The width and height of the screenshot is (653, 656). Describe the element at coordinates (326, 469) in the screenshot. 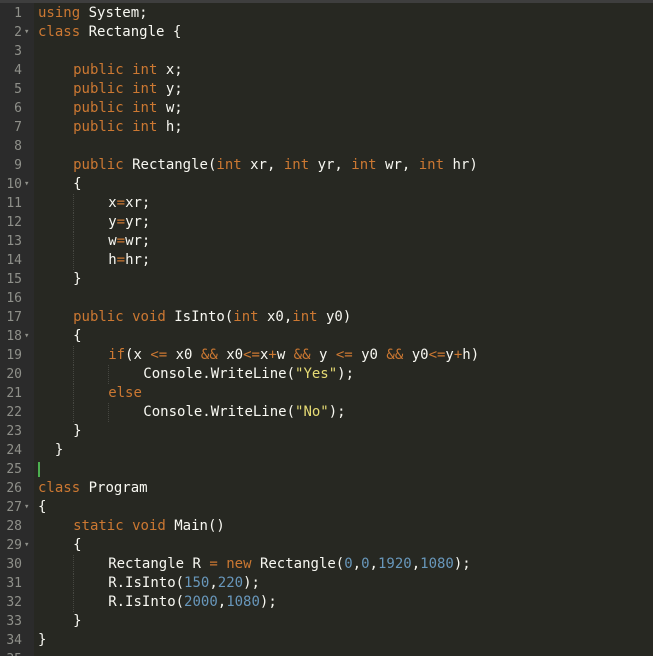

I see `code-line: 25` at that location.